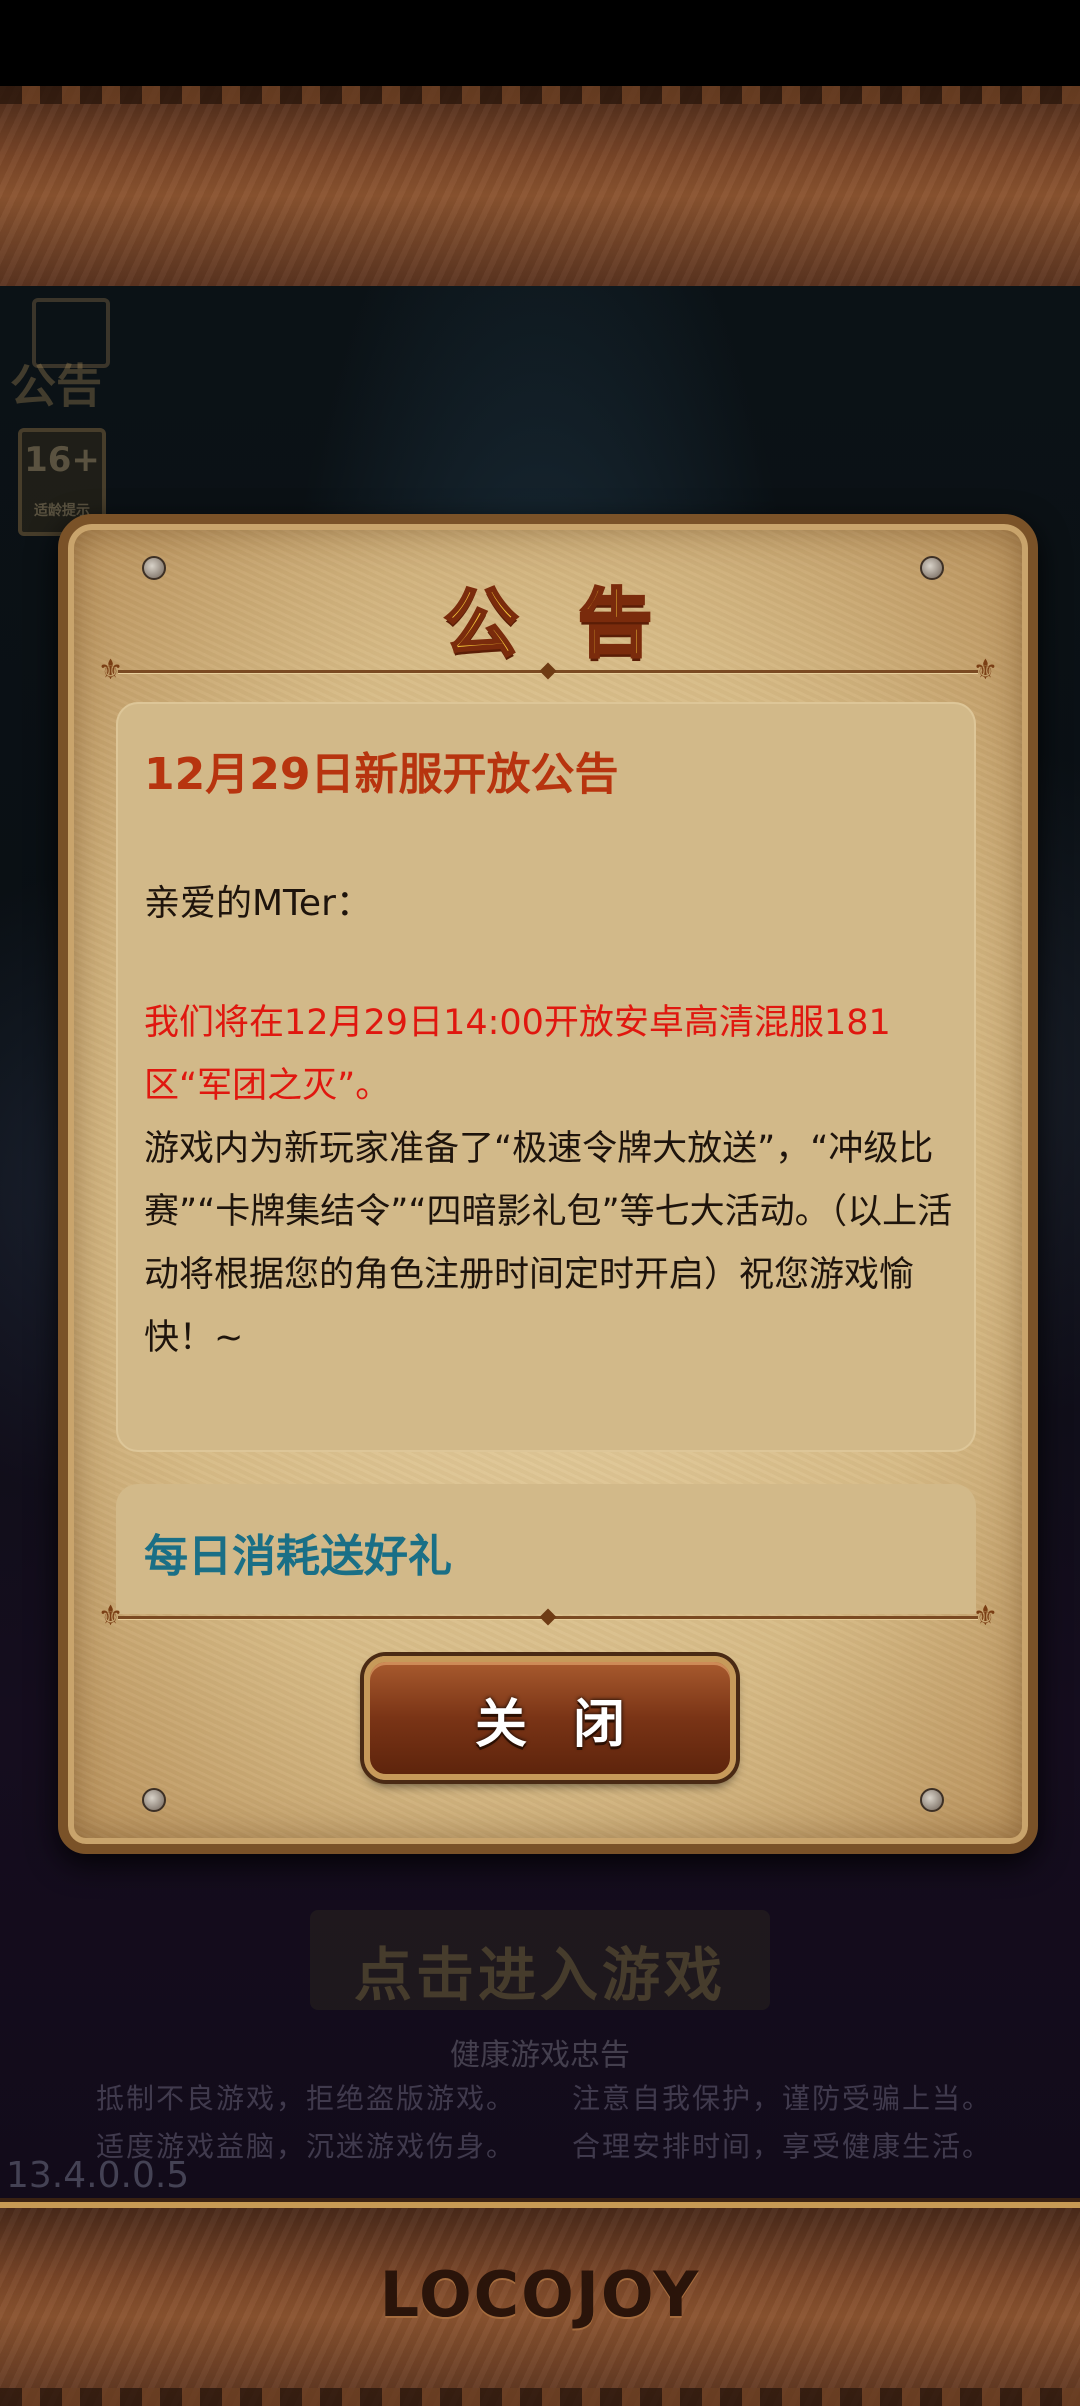 This screenshot has height=2406, width=1080. Describe the element at coordinates (517, 1054) in the screenshot. I see `announcement-highlight: 我们将在12月29日14:00开放安卓高清混服181区“军团之灭”。` at that location.